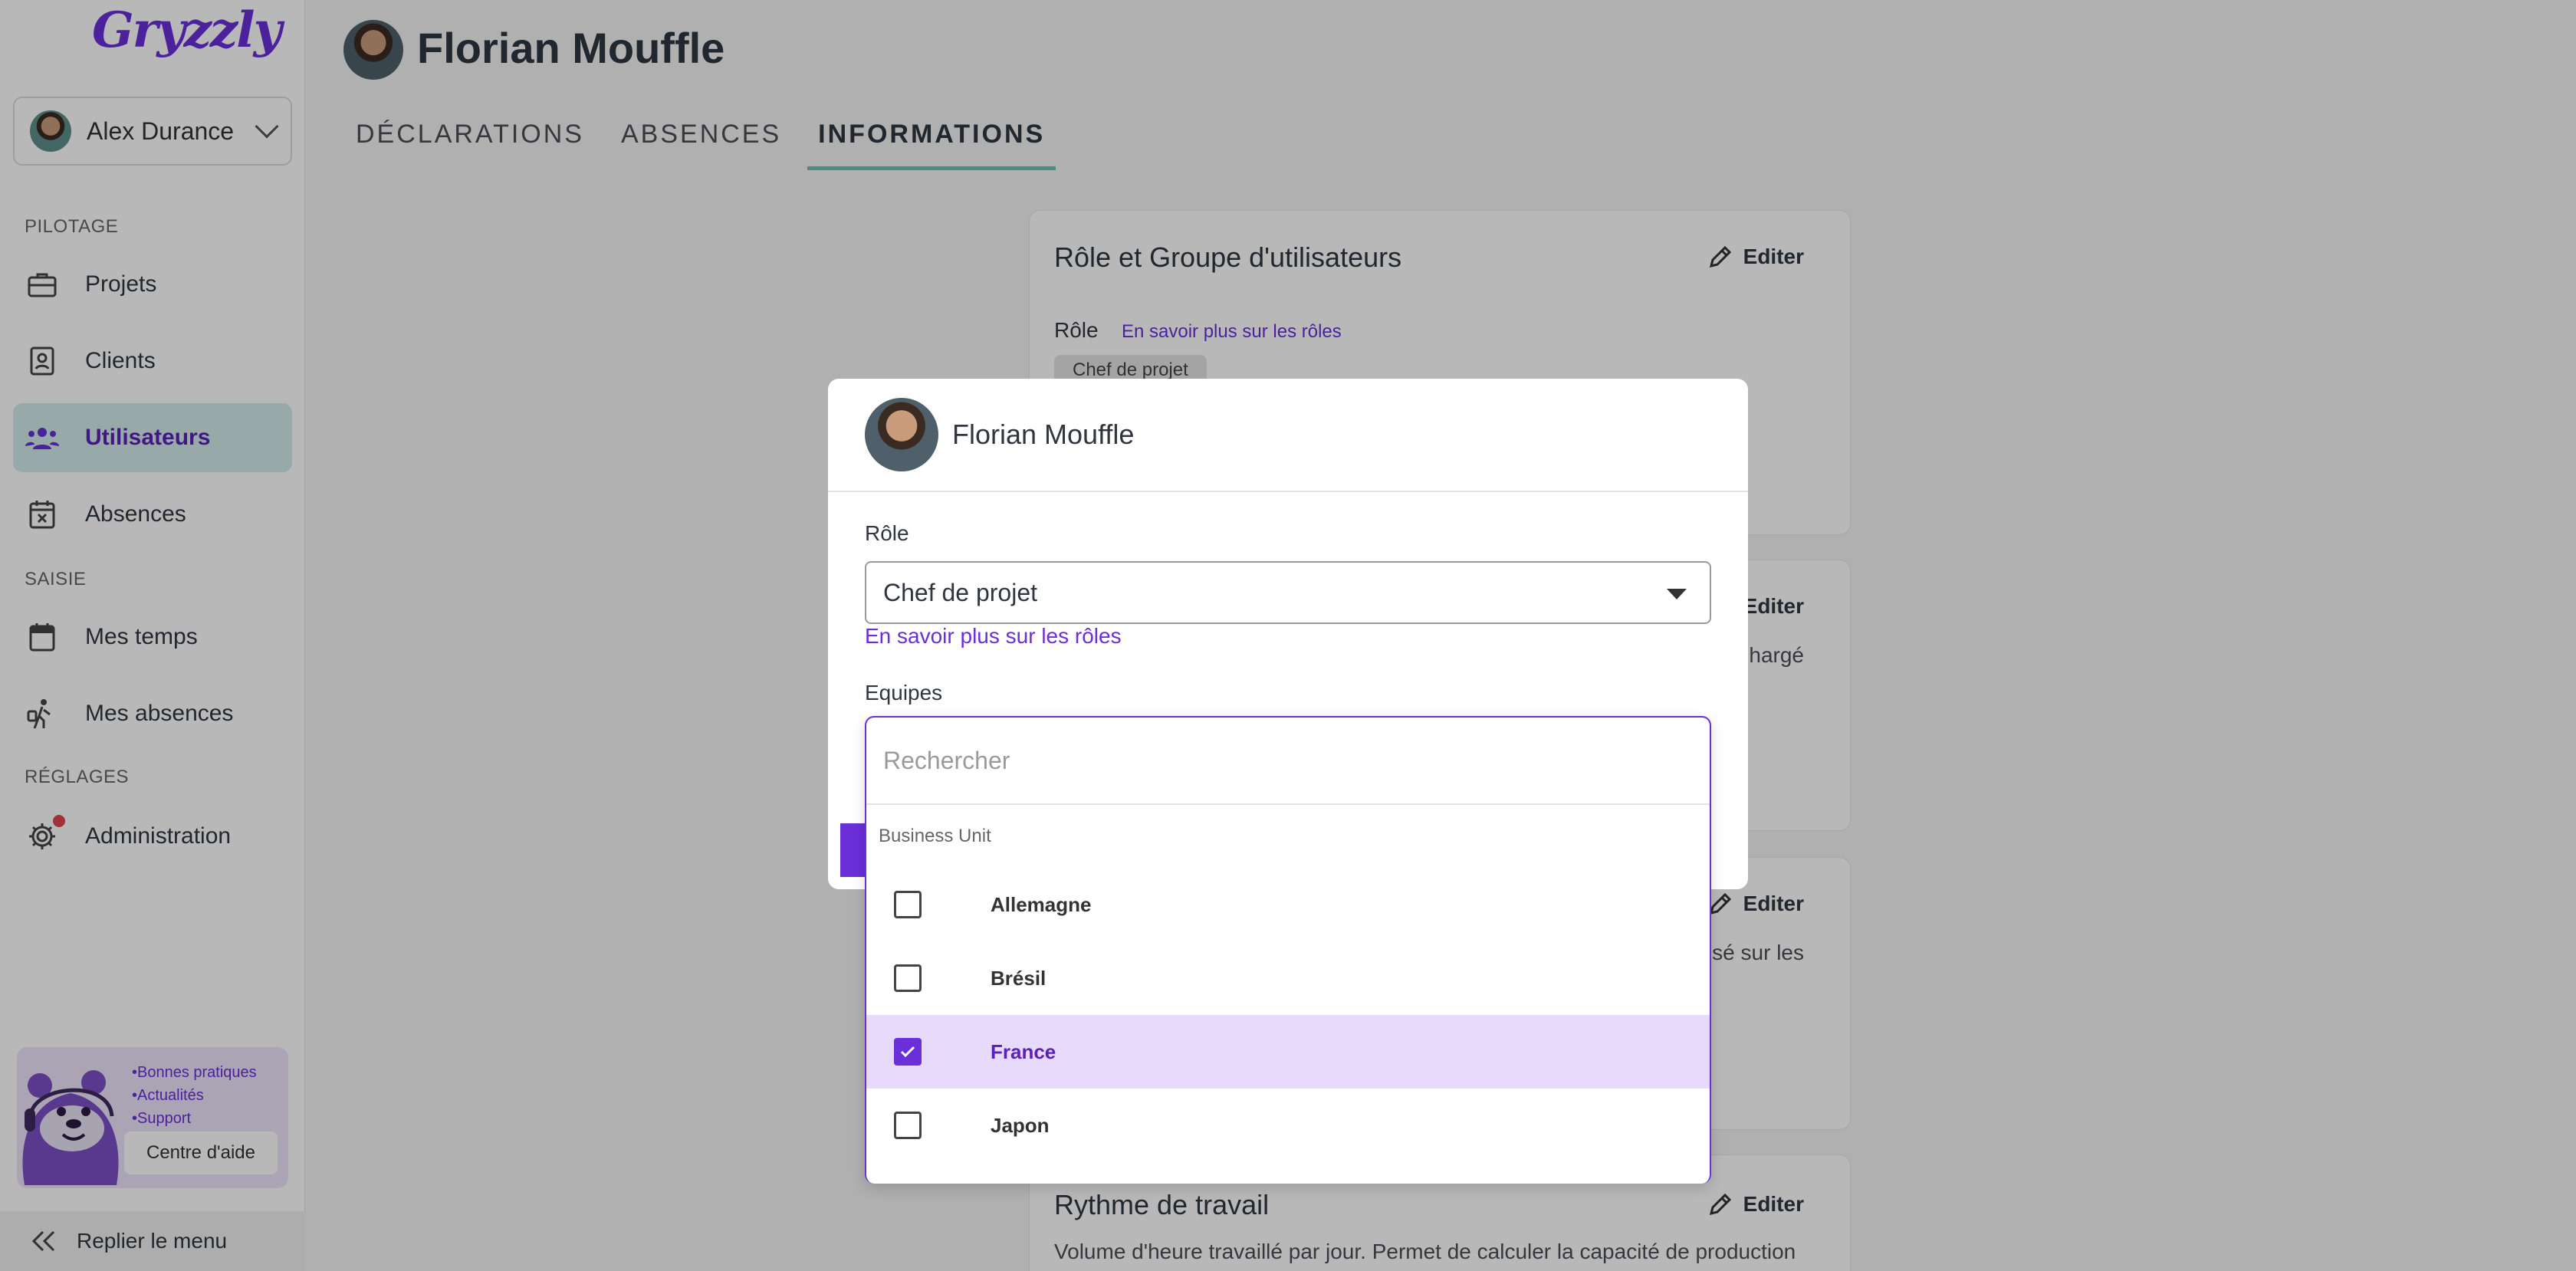 The height and width of the screenshot is (1271, 2576). What do you see at coordinates (1288, 592) in the screenshot?
I see `role-select: Chef de projet` at bounding box center [1288, 592].